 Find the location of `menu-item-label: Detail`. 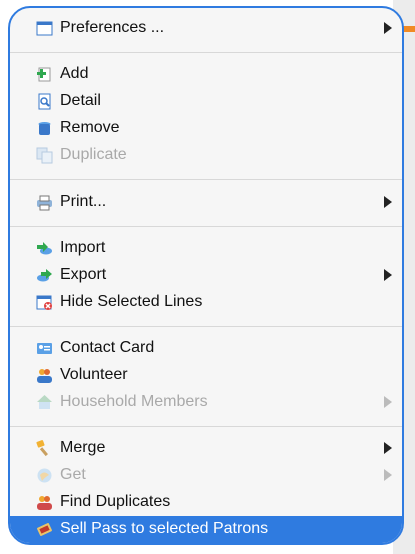

menu-item-label: Detail is located at coordinates (80, 100).